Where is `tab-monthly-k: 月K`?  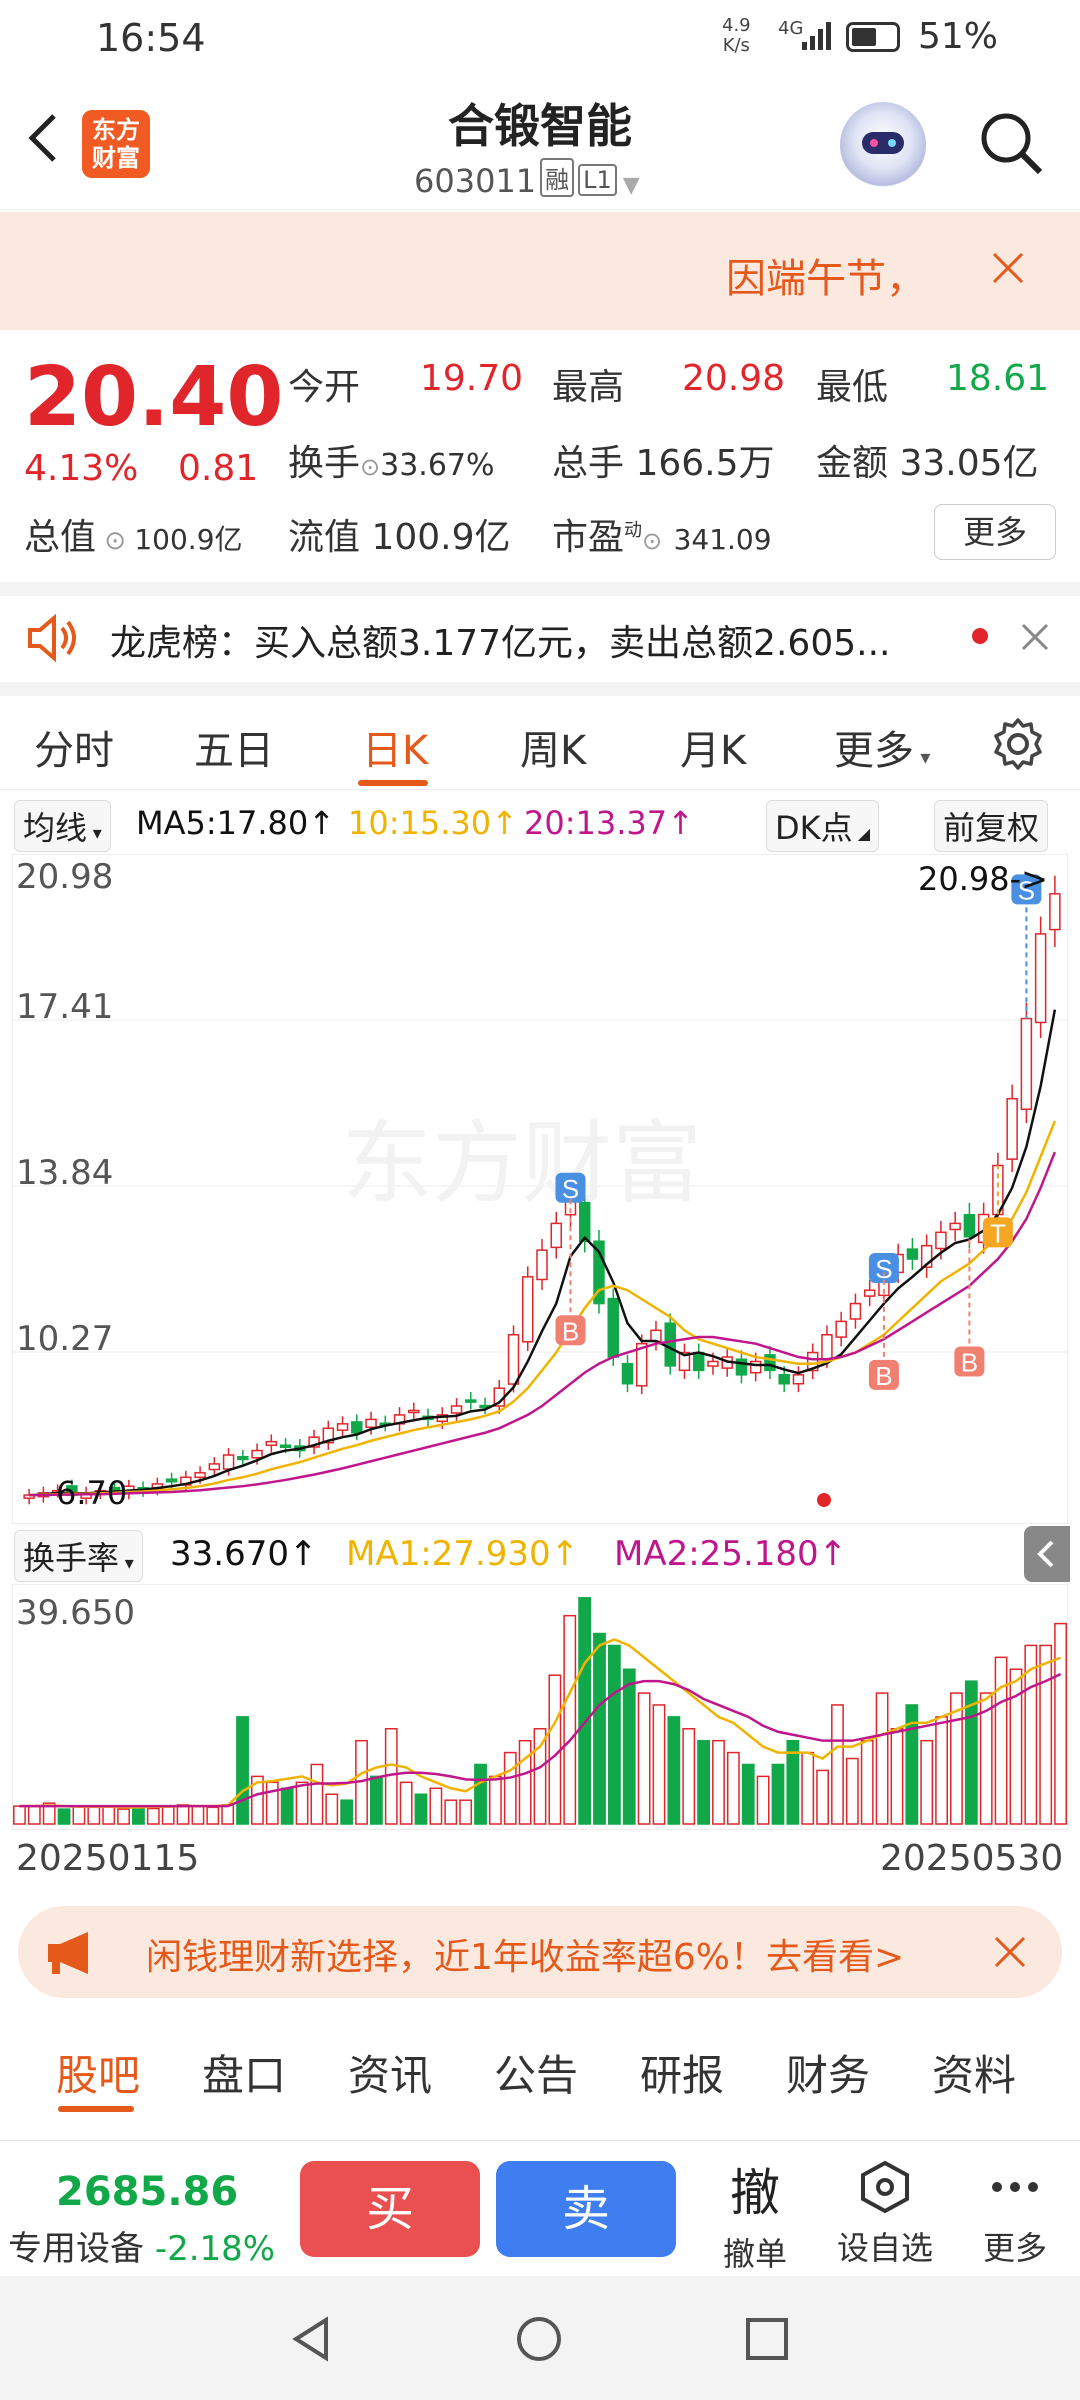 tab-monthly-k: 月K is located at coordinates (713, 747).